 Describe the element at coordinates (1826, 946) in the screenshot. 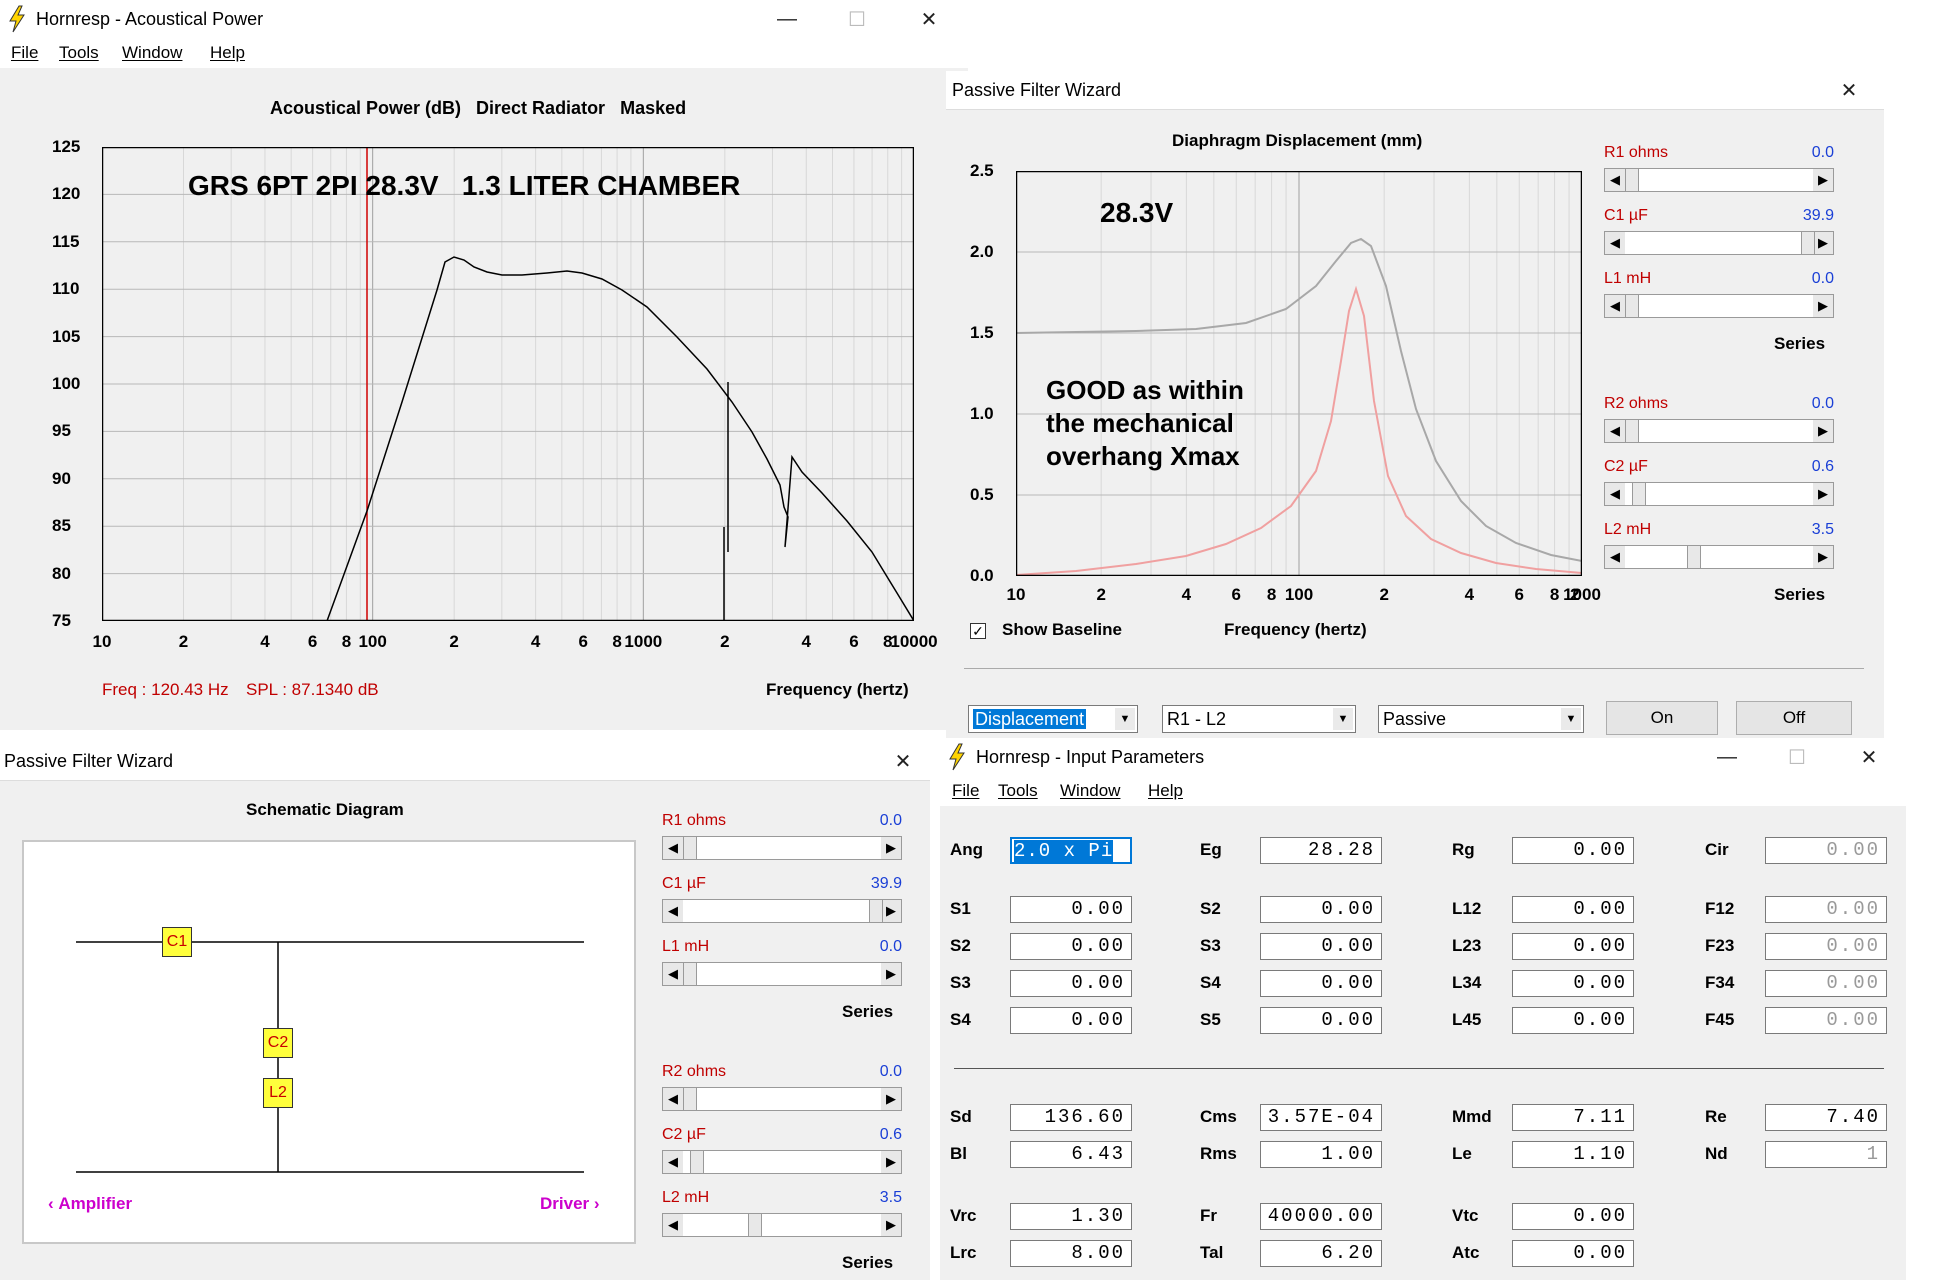

I see `param-field-f23: 0.00` at that location.